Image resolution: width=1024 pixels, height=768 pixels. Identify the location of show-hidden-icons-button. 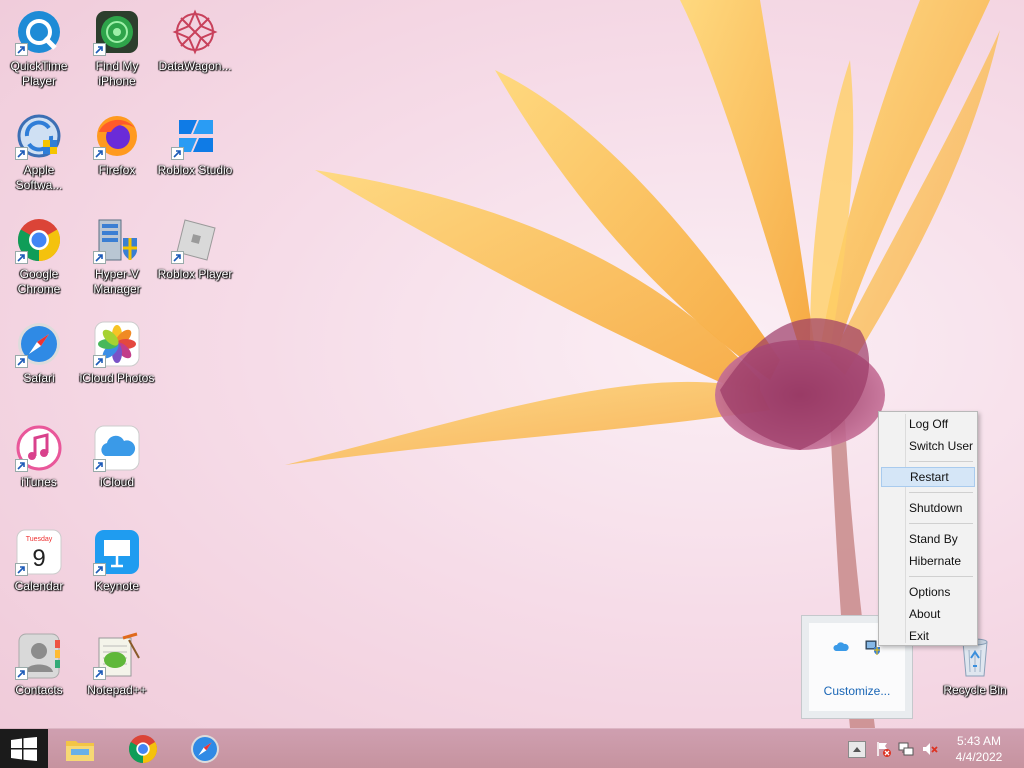
(857, 749).